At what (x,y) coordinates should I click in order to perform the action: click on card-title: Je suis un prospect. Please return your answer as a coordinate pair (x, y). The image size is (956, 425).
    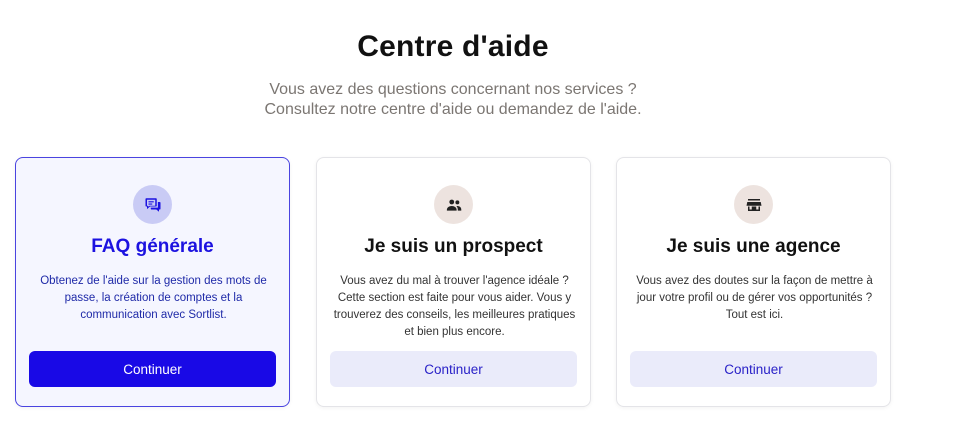
    Looking at the image, I should click on (453, 246).